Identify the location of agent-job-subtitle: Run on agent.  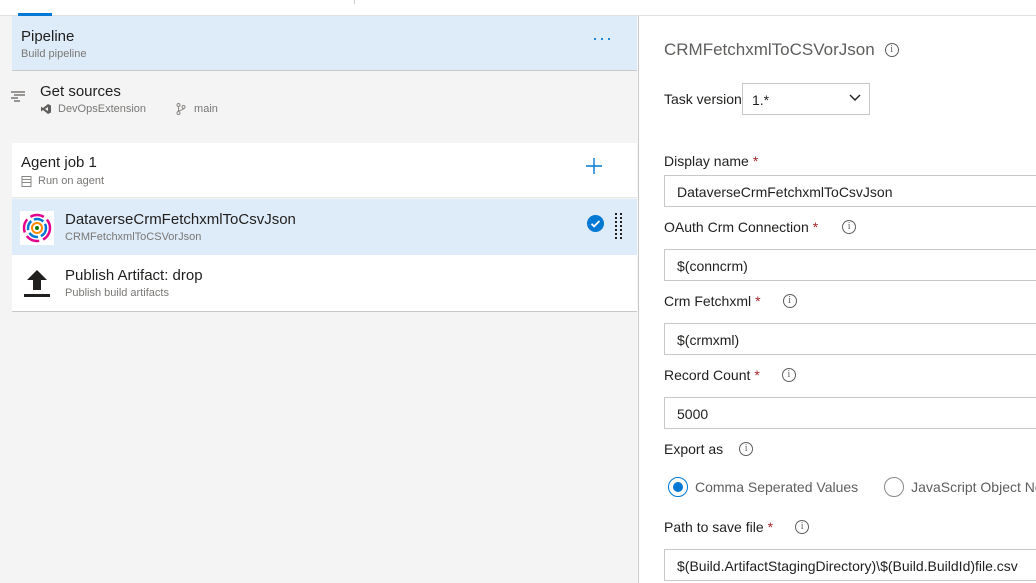
(71, 181).